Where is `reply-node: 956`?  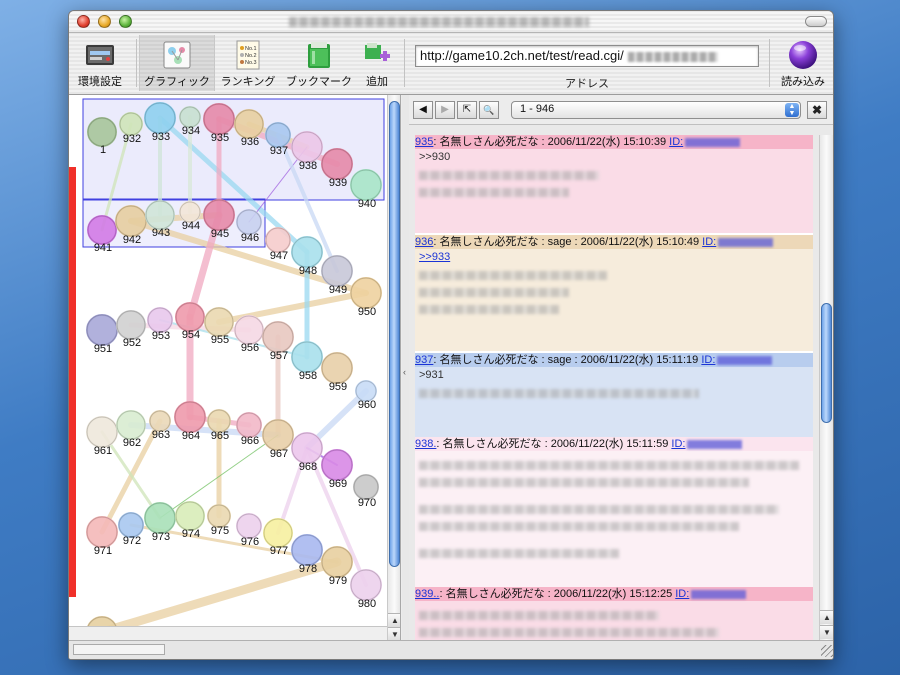
reply-node: 956 is located at coordinates (249, 334).